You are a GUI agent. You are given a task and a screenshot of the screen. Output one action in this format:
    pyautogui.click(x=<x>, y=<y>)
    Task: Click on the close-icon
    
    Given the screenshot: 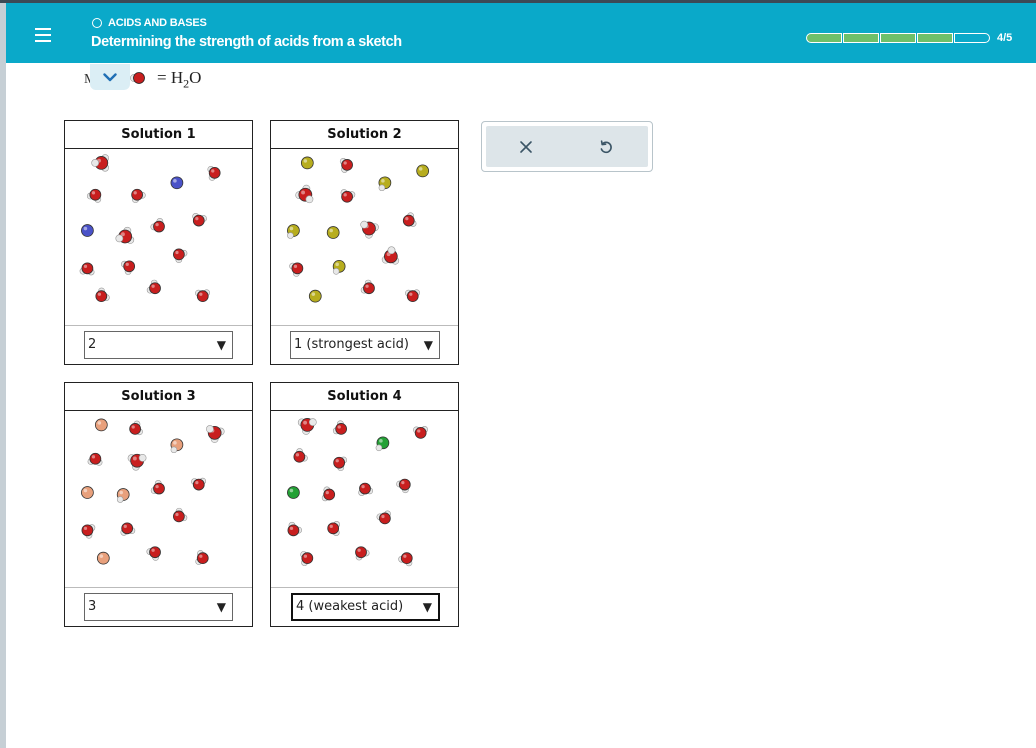 What is the action you would take?
    pyautogui.click(x=526, y=146)
    